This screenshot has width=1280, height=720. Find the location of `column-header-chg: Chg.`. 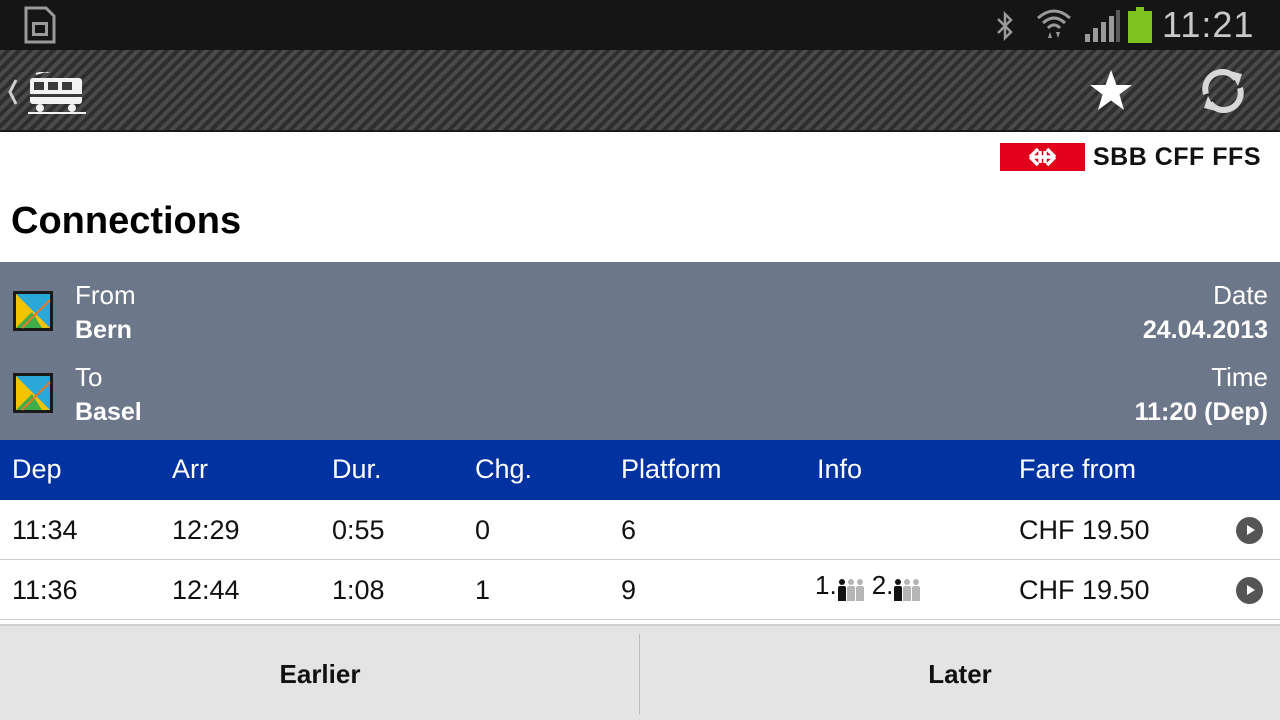

column-header-chg: Chg. is located at coordinates (504, 469).